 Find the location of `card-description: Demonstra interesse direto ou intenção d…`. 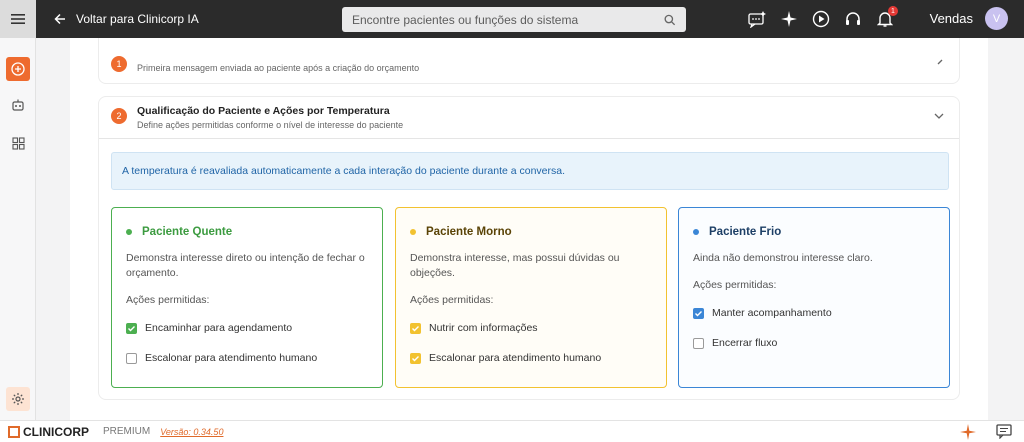

card-description: Demonstra interesse direto ou intenção d… is located at coordinates (245, 265).